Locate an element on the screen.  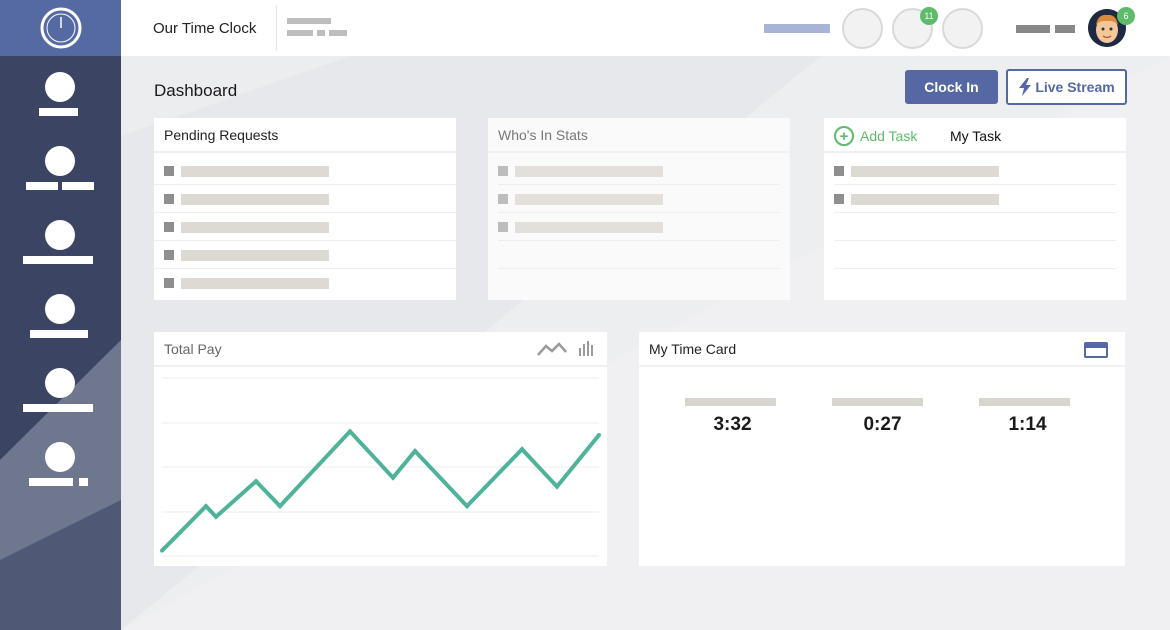
total-pay-card: Total Pay is located at coordinates (380, 449).